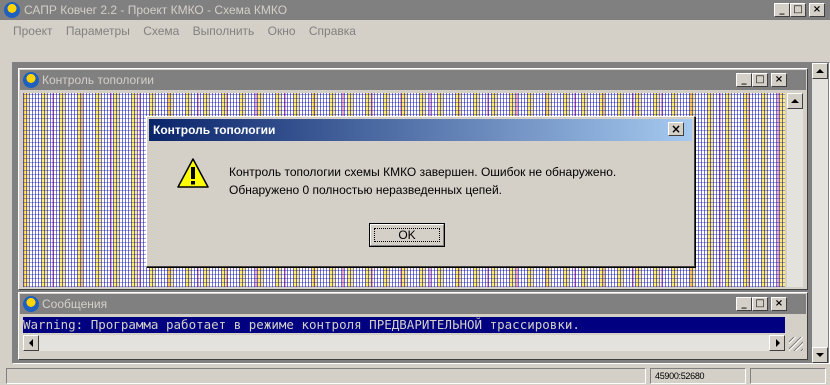 Image resolution: width=830 pixels, height=385 pixels. What do you see at coordinates (820, 355) in the screenshot?
I see `main-scroll-down-button` at bounding box center [820, 355].